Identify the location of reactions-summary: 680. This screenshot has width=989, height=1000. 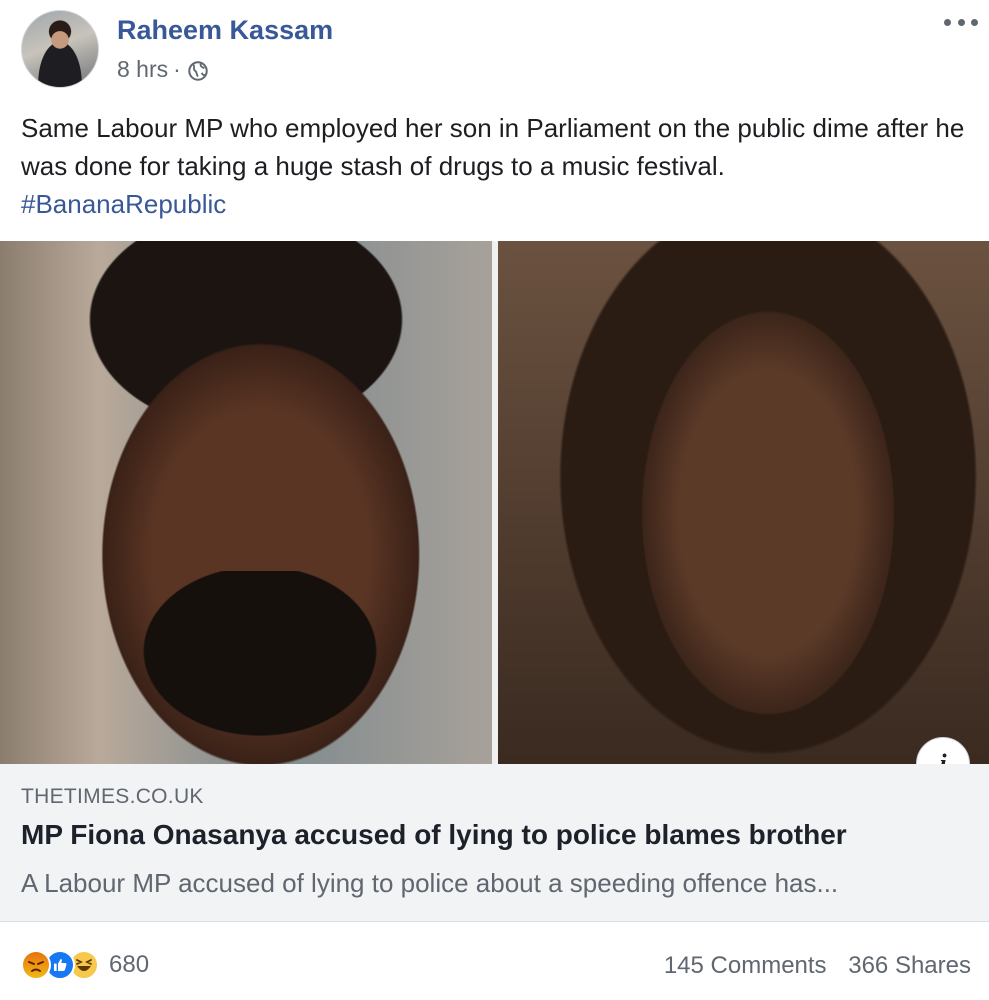
(85, 965).